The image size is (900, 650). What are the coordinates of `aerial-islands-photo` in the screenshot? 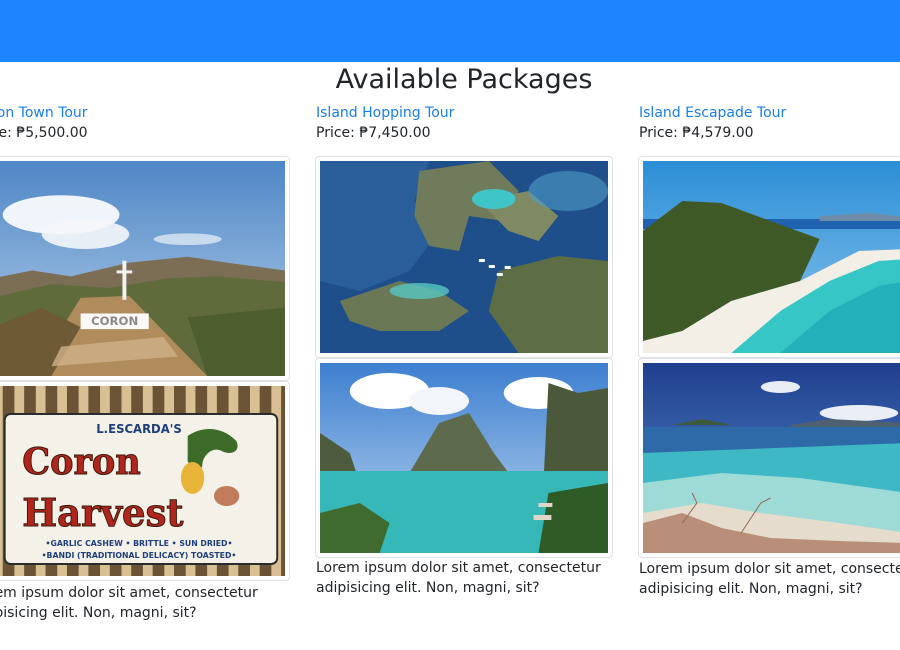 It's located at (464, 257).